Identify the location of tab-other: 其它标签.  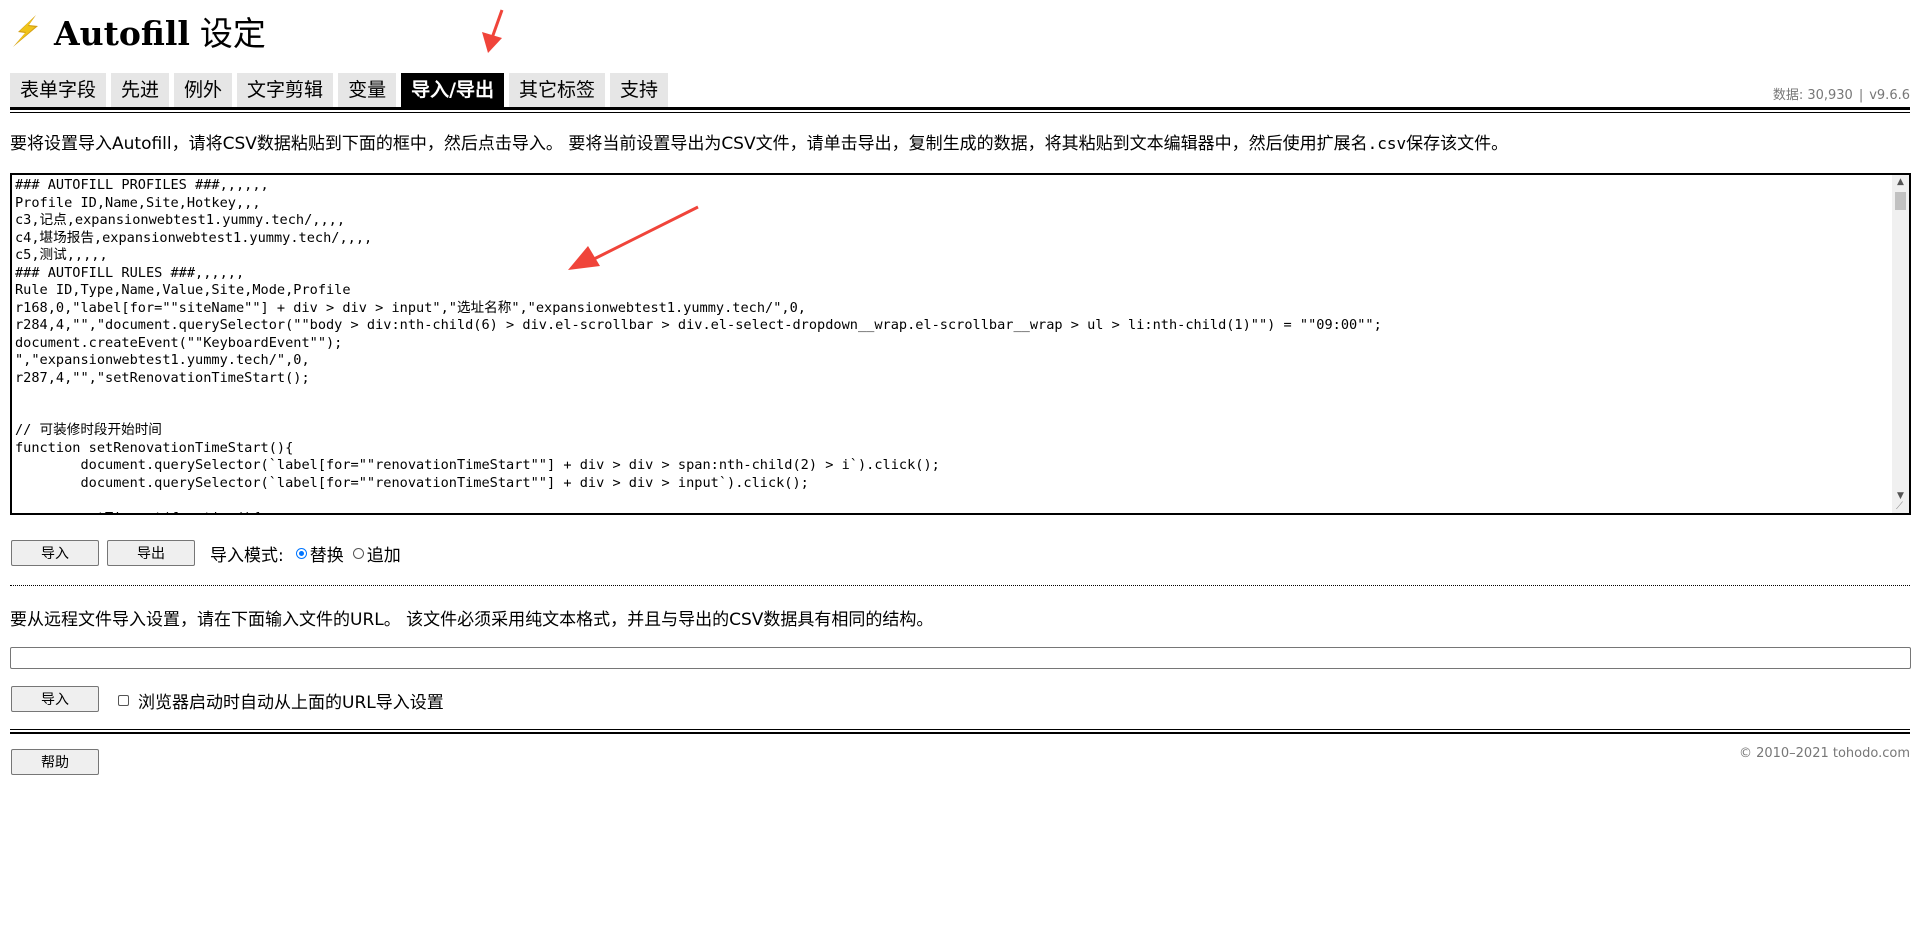
(557, 90).